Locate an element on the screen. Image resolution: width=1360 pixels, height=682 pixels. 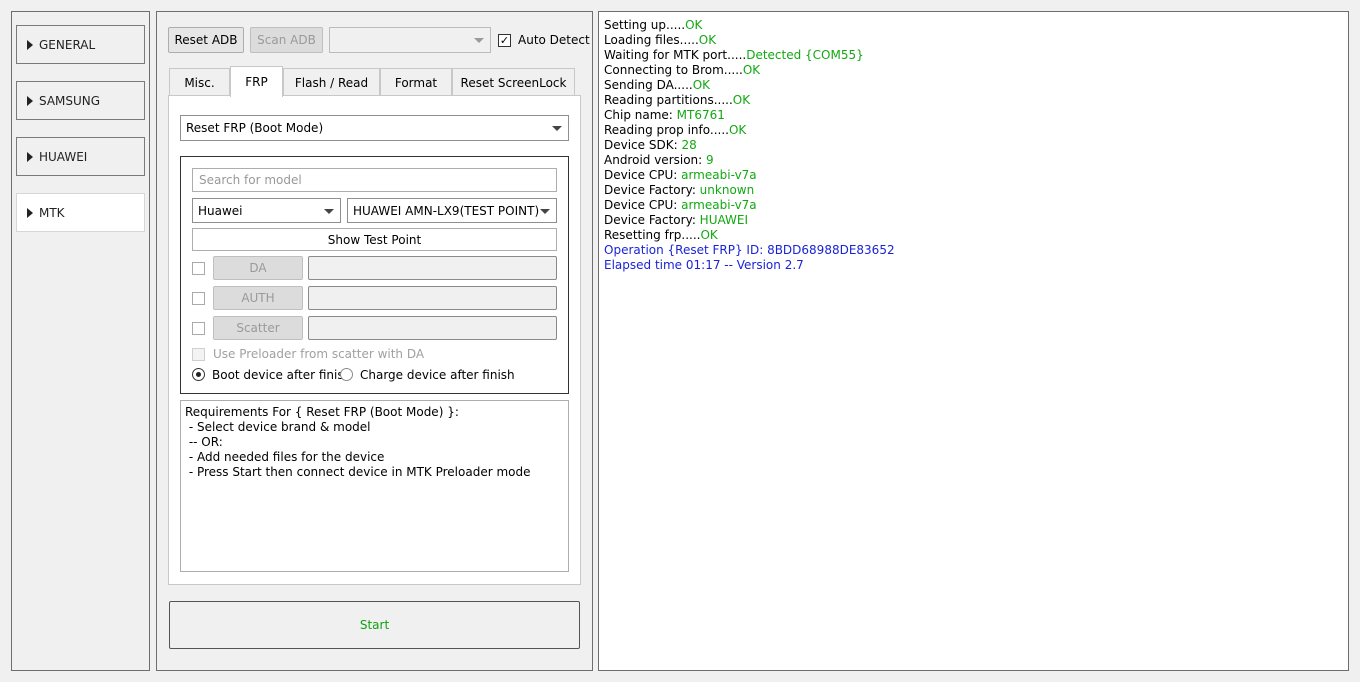
log-line: Device Factory: HUAWEI is located at coordinates (973, 220).